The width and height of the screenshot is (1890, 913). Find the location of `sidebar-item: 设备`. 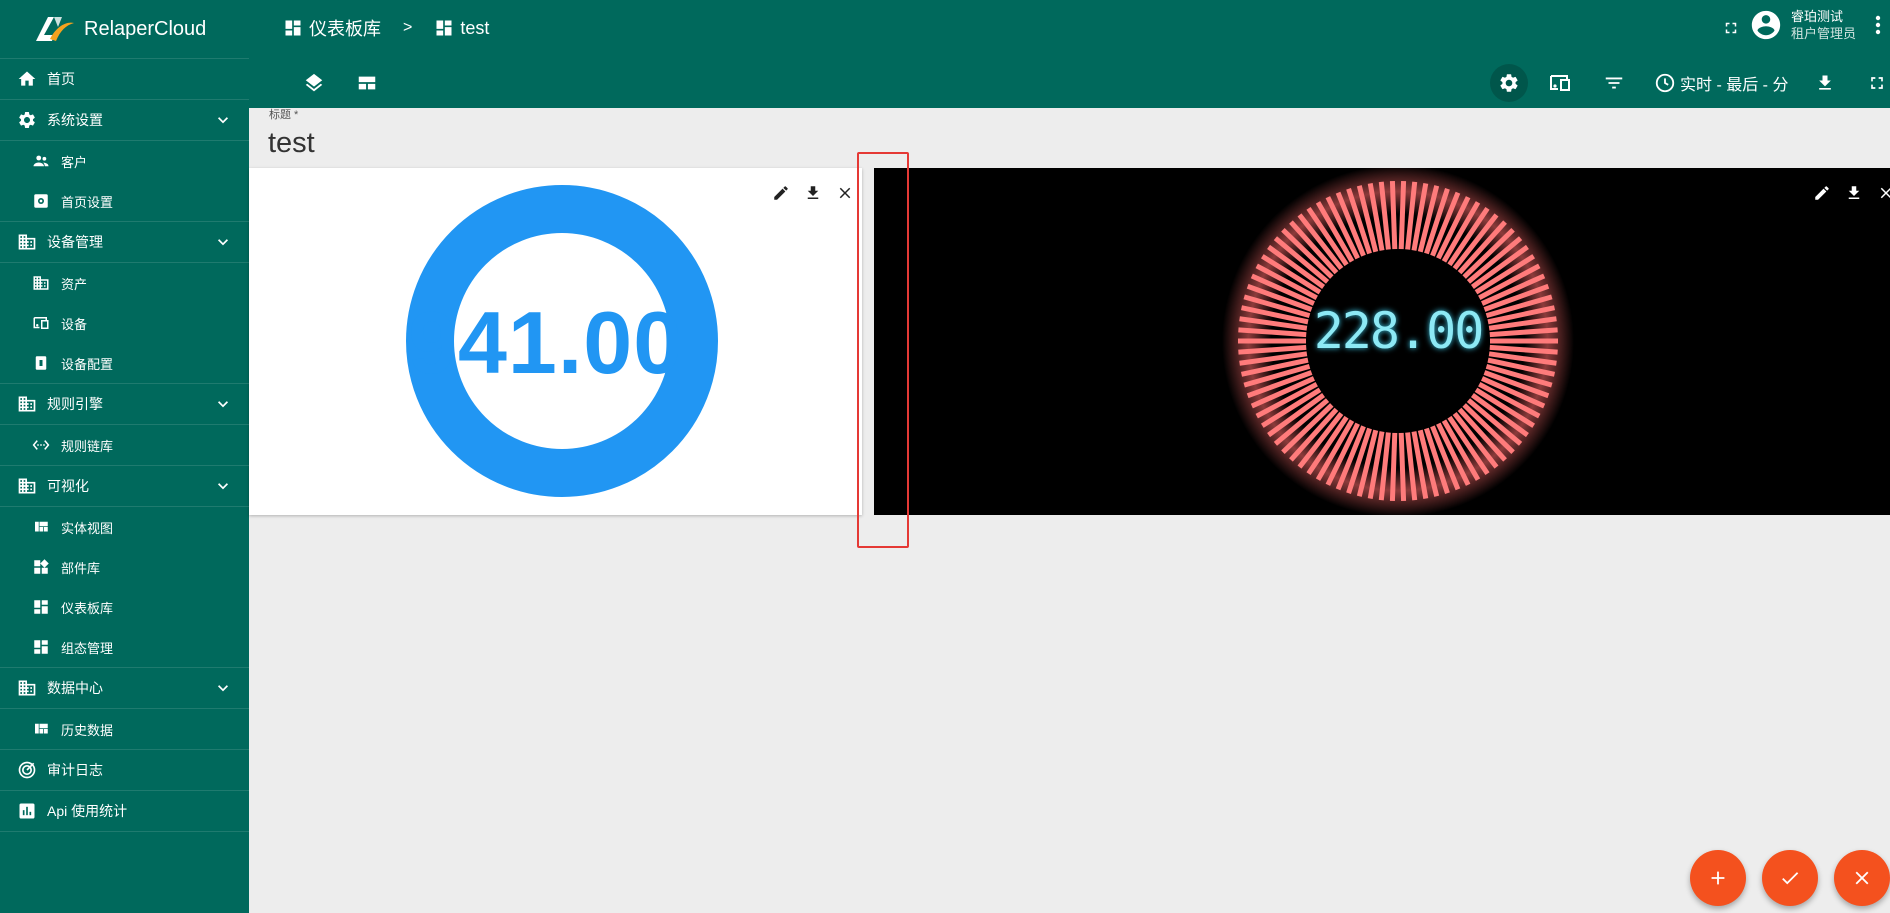

sidebar-item: 设备 is located at coordinates (124, 323).